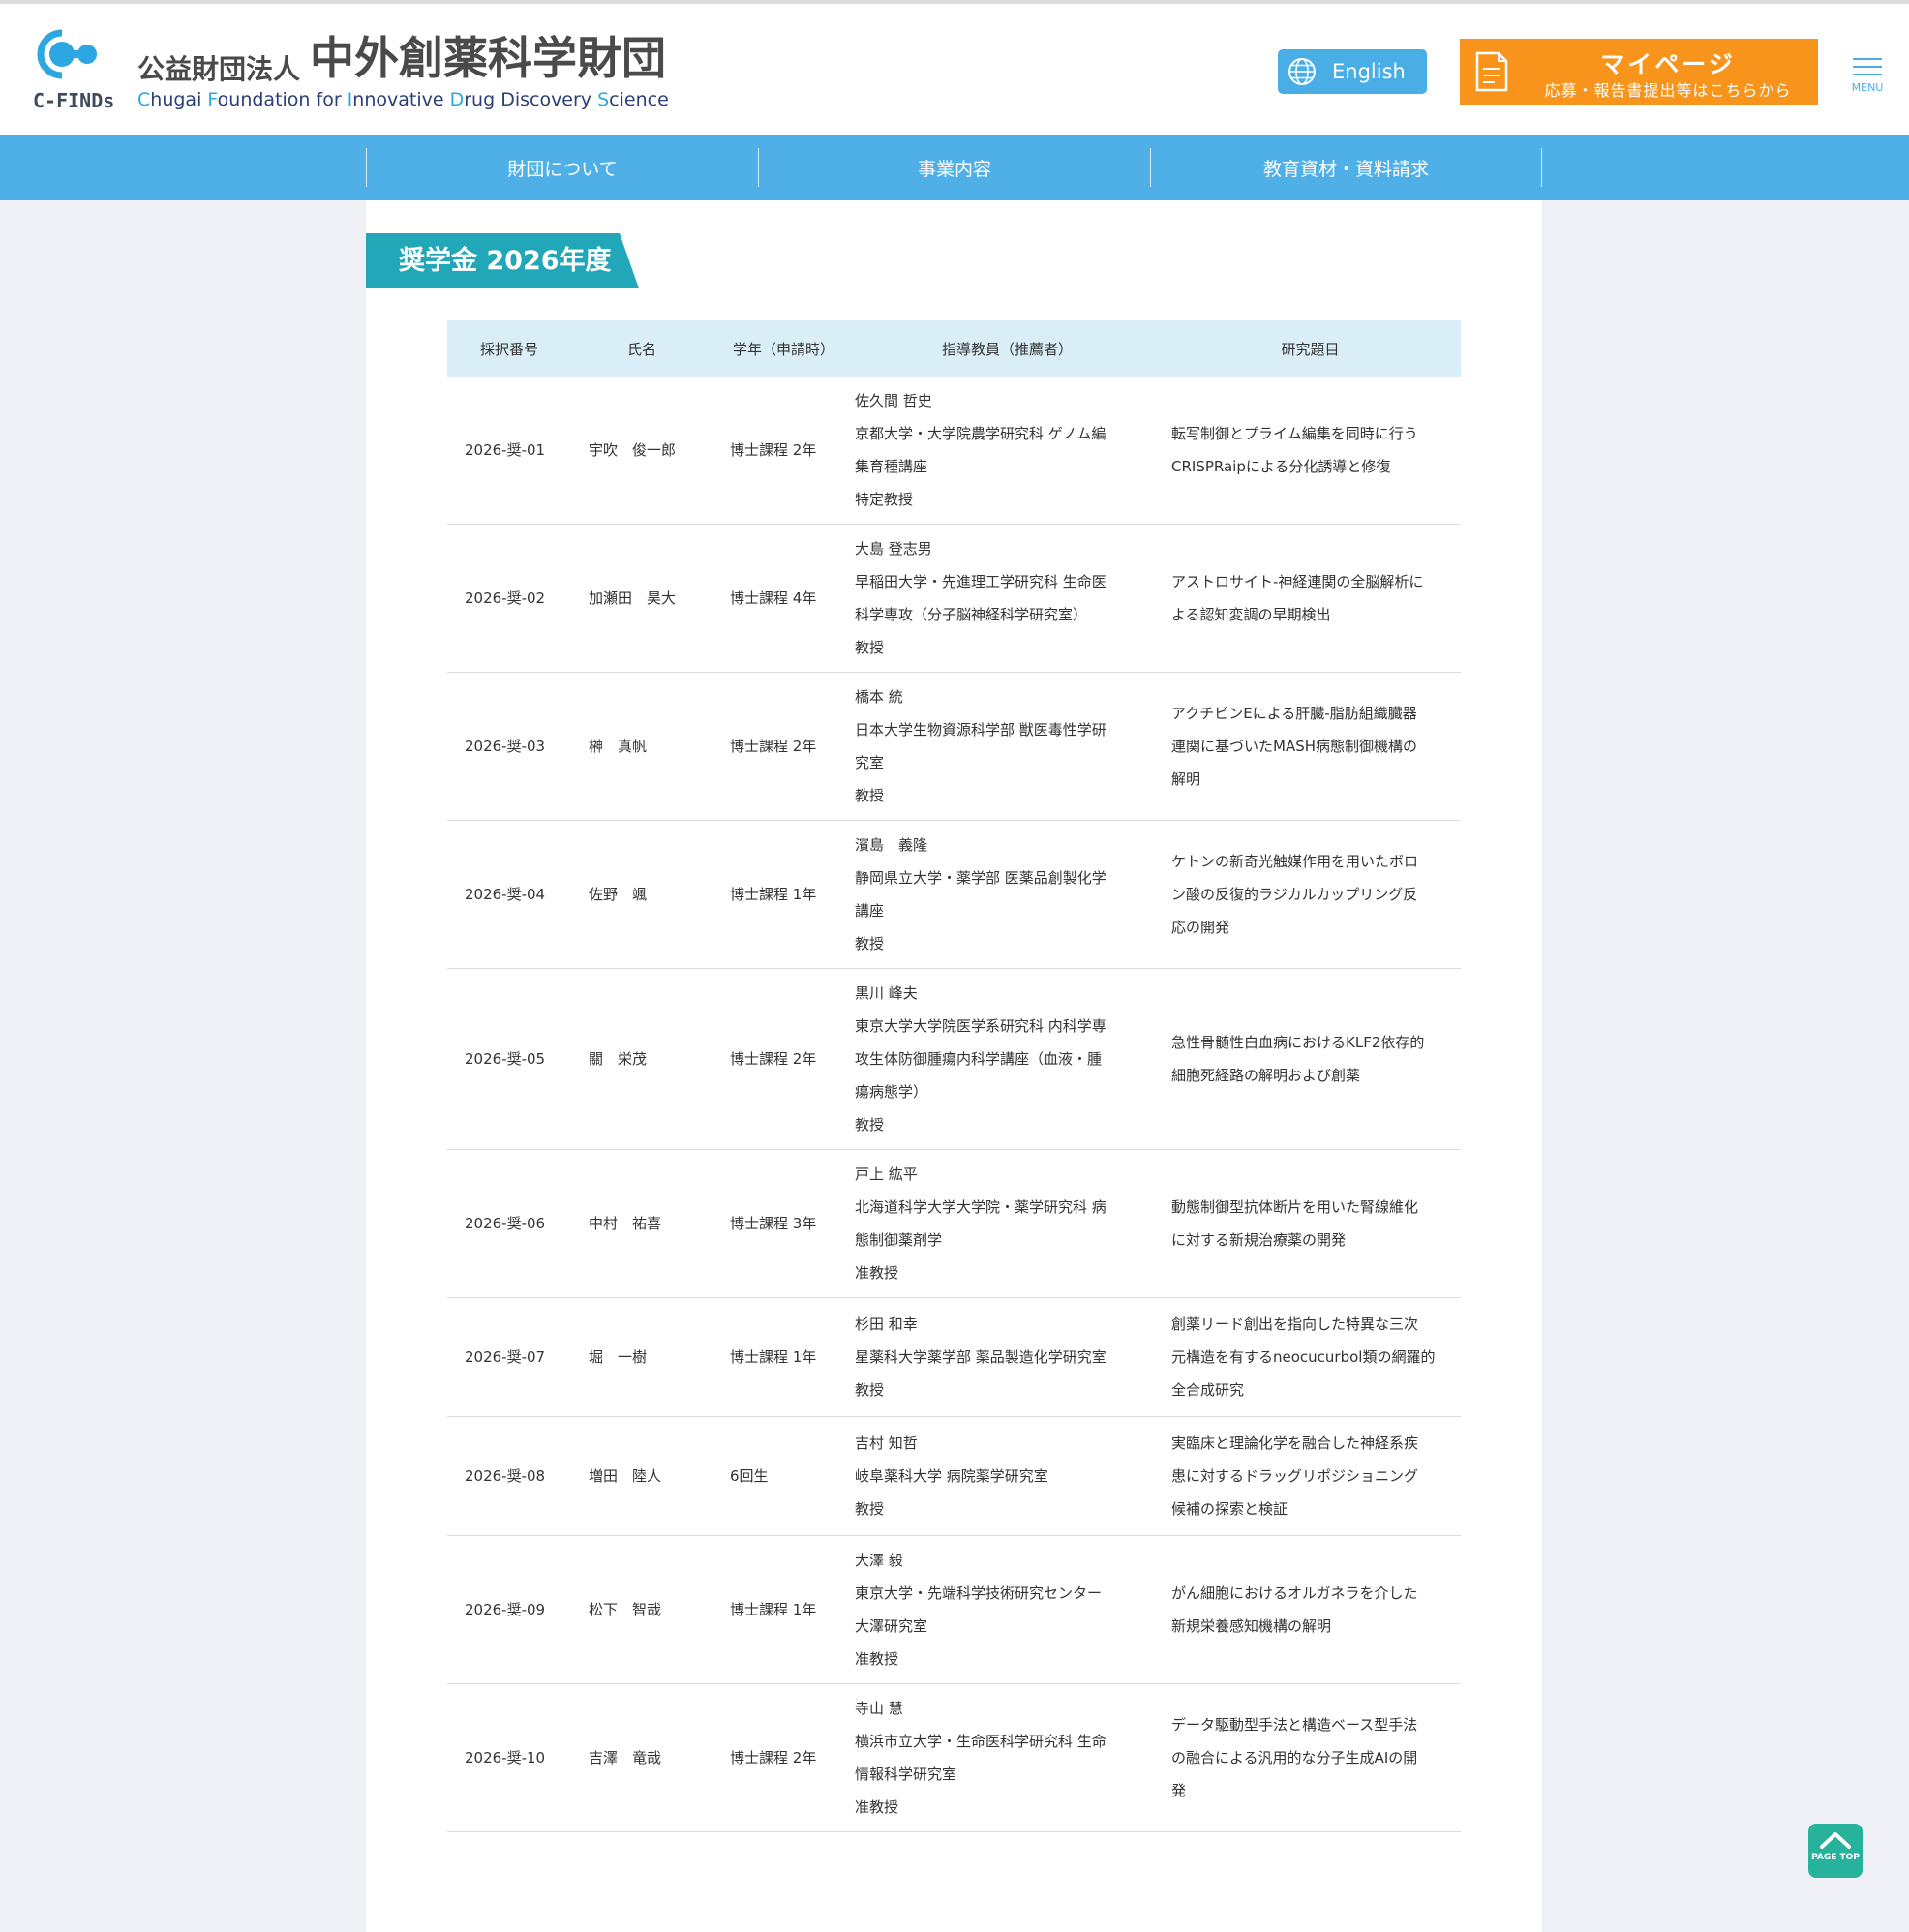 The width and height of the screenshot is (1909, 1932). Describe the element at coordinates (509, 1223) in the screenshot. I see `cell-id: 2026-奨-06` at that location.